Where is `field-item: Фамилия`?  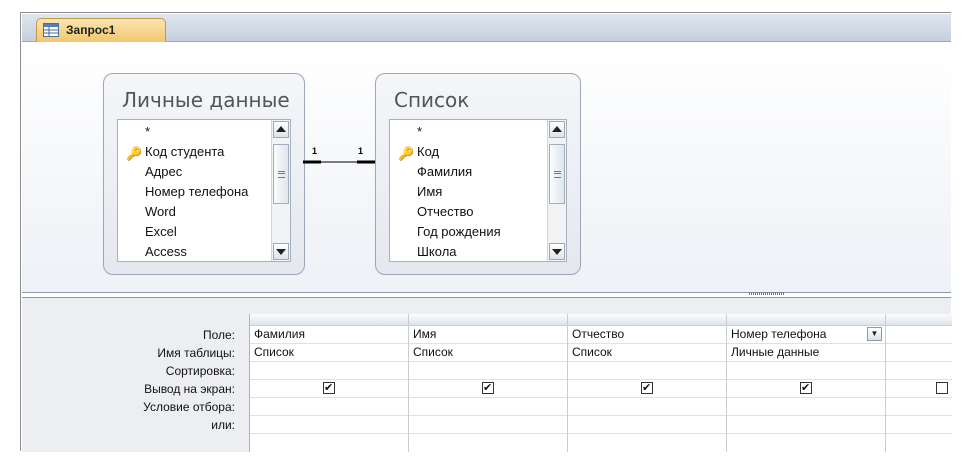
field-item: Фамилия is located at coordinates (468, 172).